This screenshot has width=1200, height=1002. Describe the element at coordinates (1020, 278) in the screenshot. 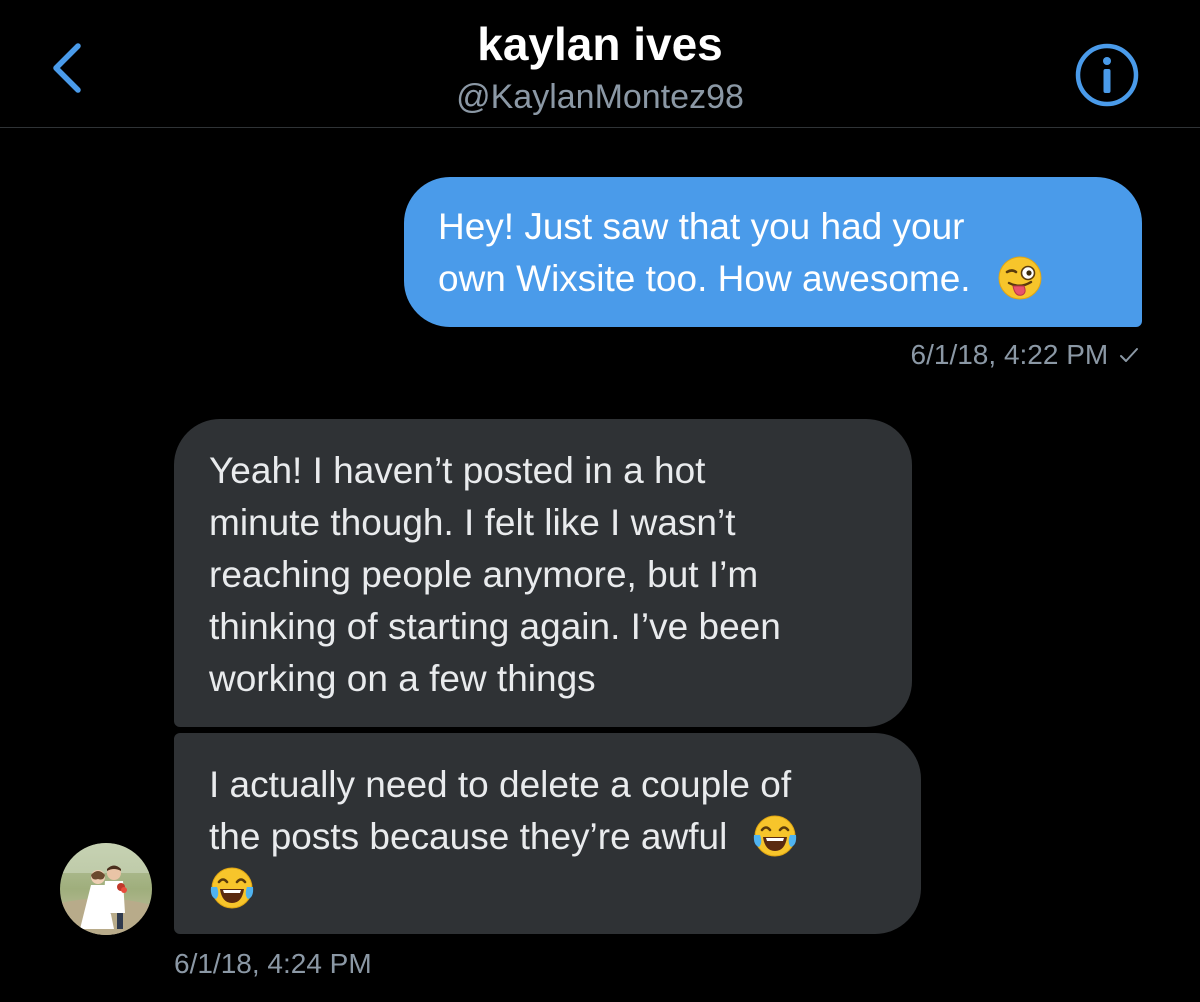

I see `winking-face-with-tongue-icon` at that location.